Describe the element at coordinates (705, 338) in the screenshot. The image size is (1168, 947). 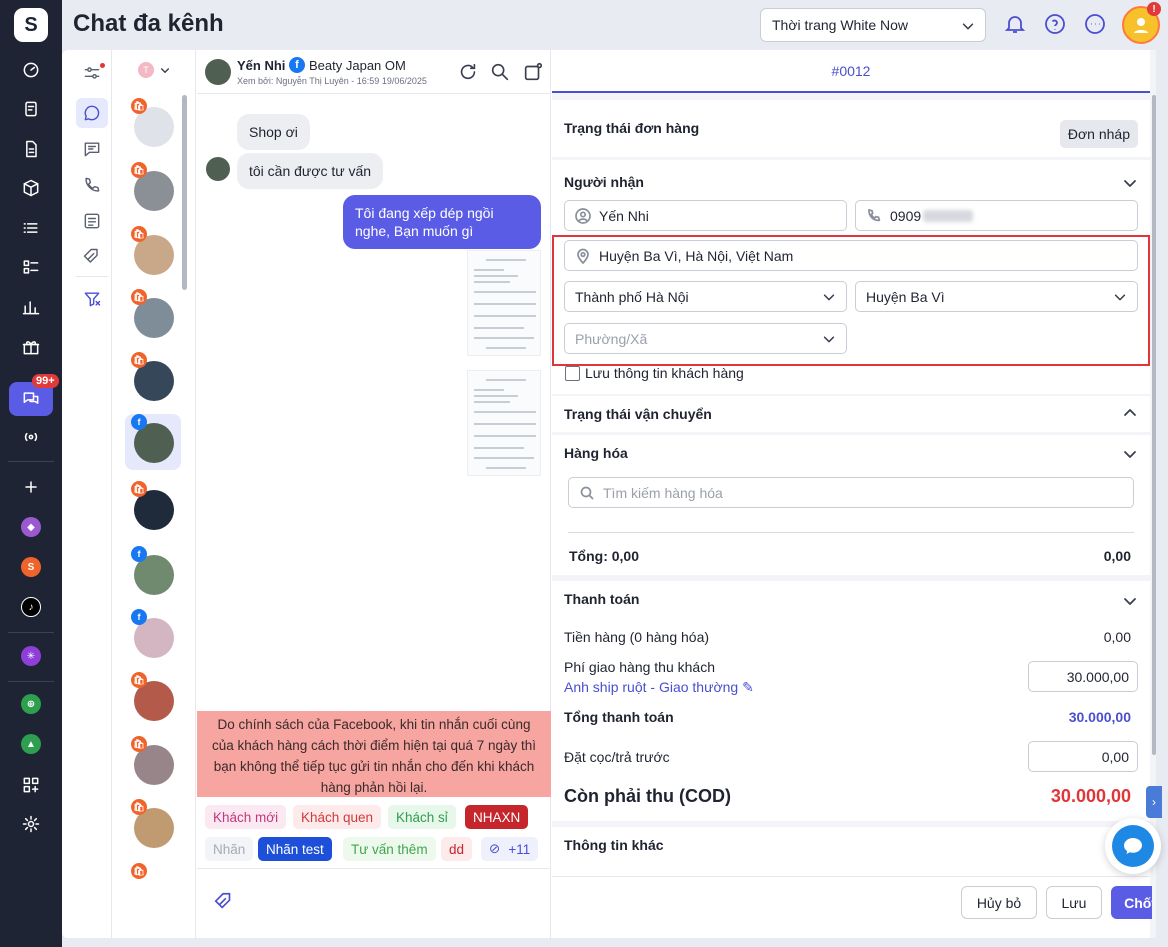
I see `ward-select: Phường/Xã` at that location.